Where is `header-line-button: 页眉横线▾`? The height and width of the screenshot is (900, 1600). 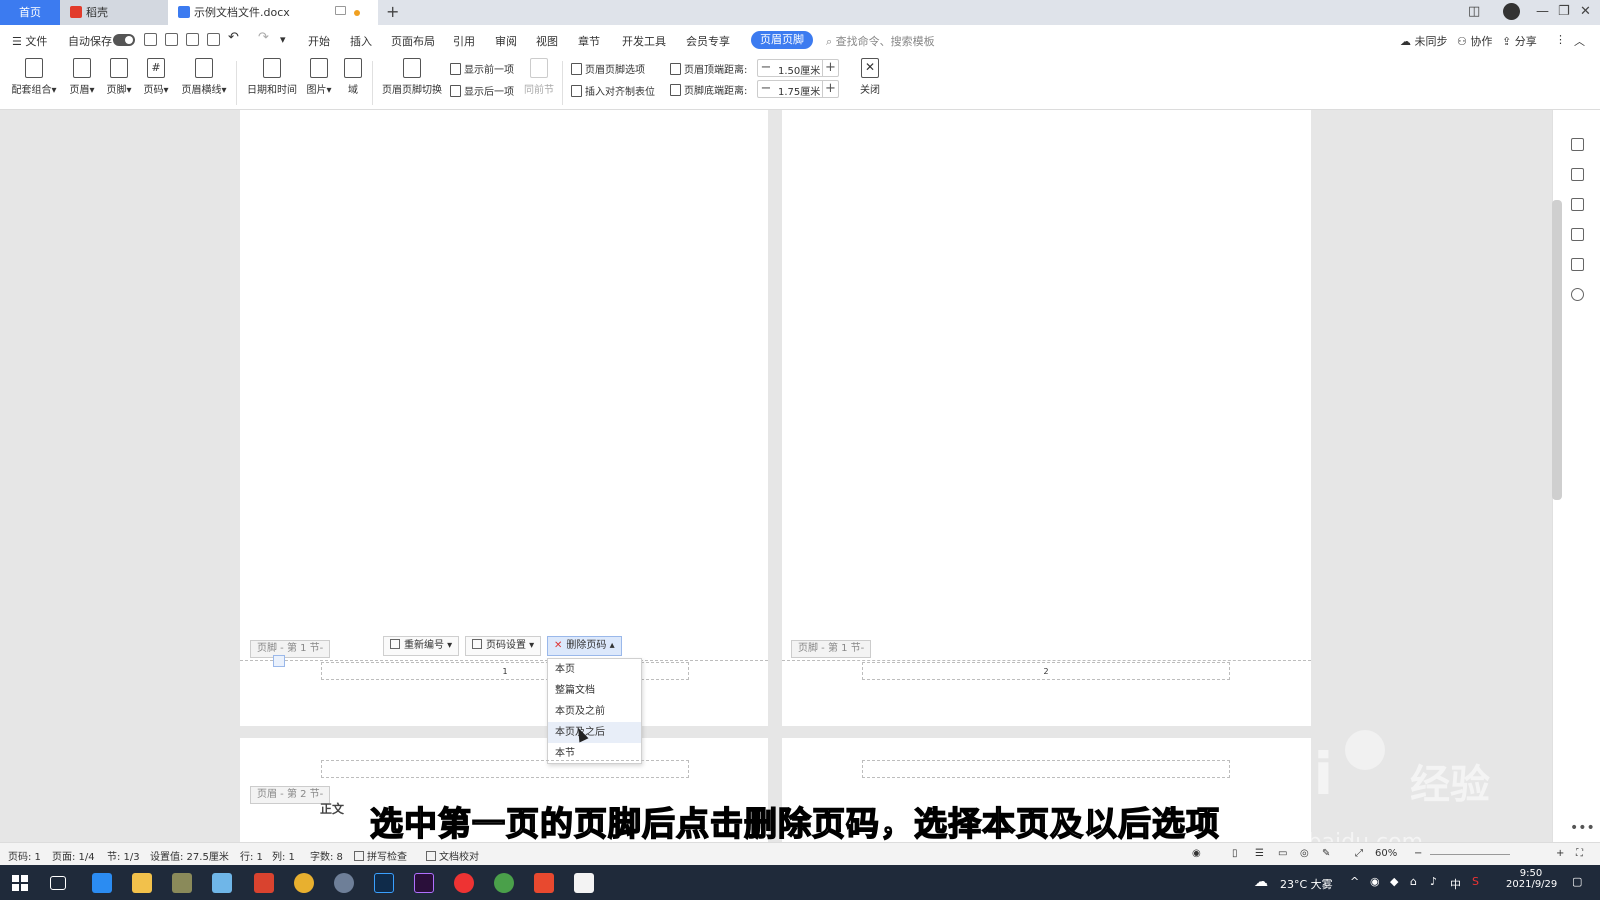 header-line-button: 页眉横线▾ is located at coordinates (204, 77).